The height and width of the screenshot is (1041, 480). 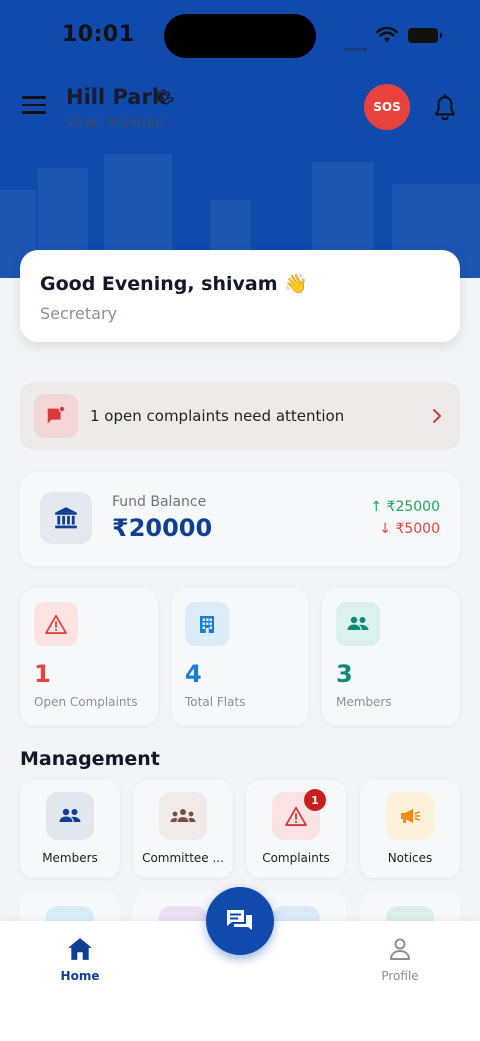 I want to click on stat-value: 1, so click(x=42, y=674).